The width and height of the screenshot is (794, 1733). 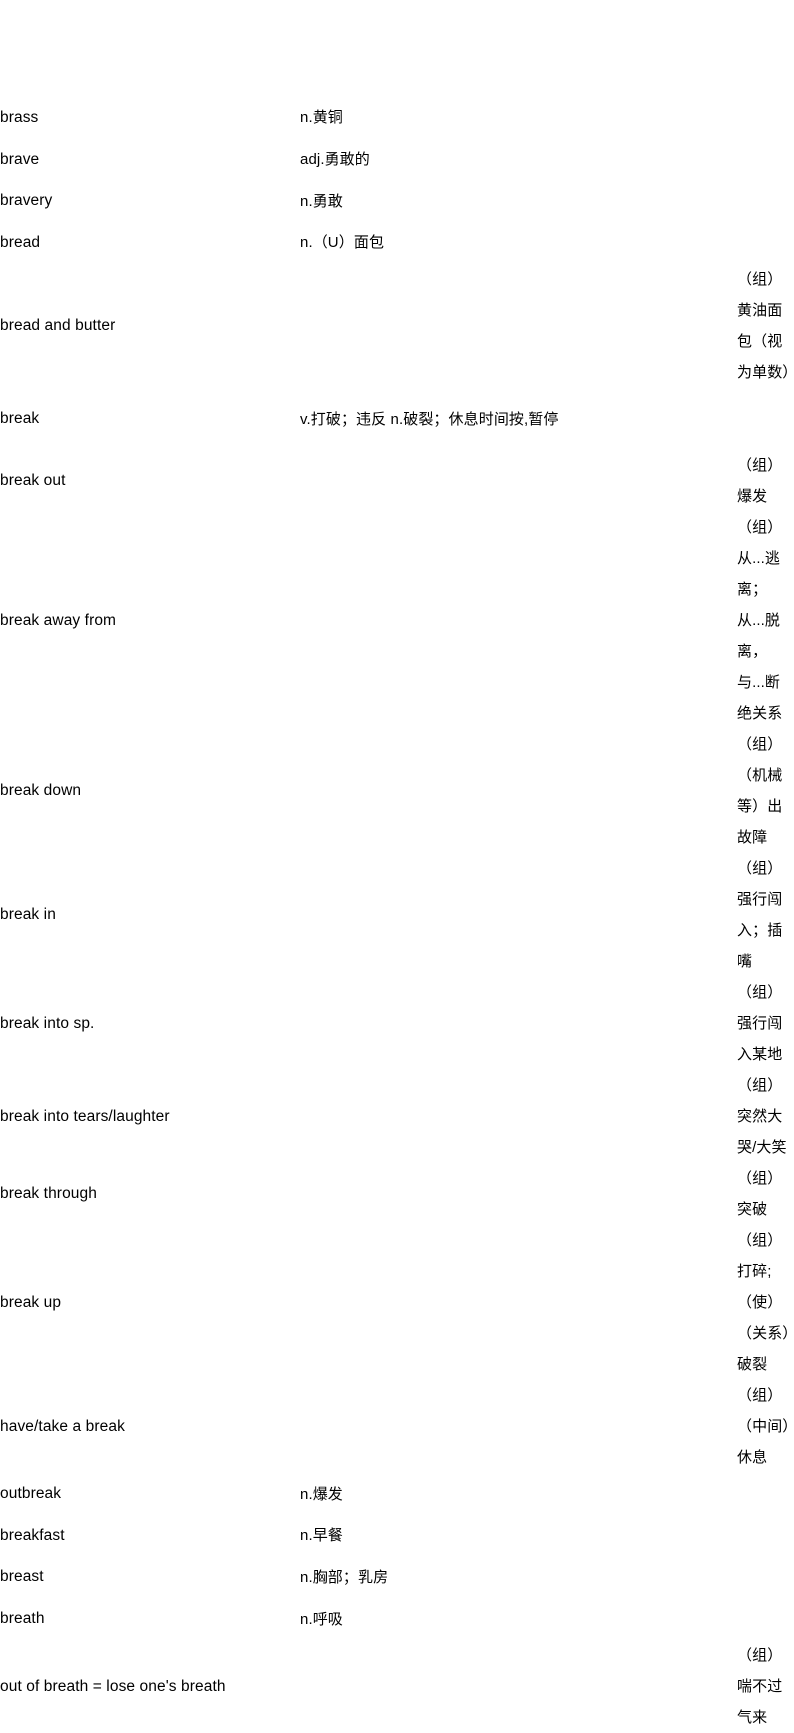 What do you see at coordinates (397, 1023) in the screenshot?
I see `vocabulary-entry: break into sp. （组）强行闯入某地` at bounding box center [397, 1023].